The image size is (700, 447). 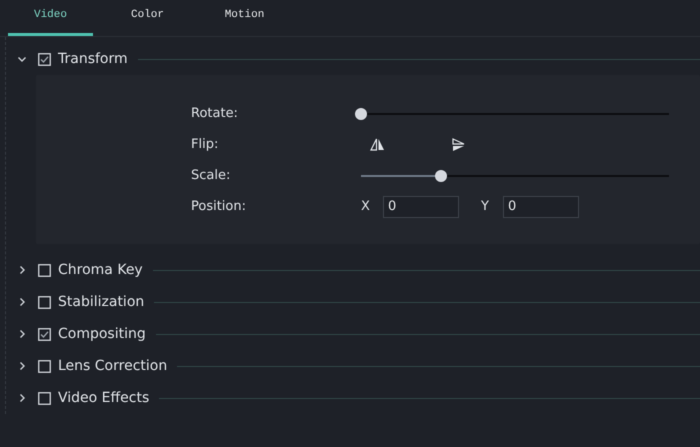 I want to click on section-title: Chroma Key, so click(x=100, y=270).